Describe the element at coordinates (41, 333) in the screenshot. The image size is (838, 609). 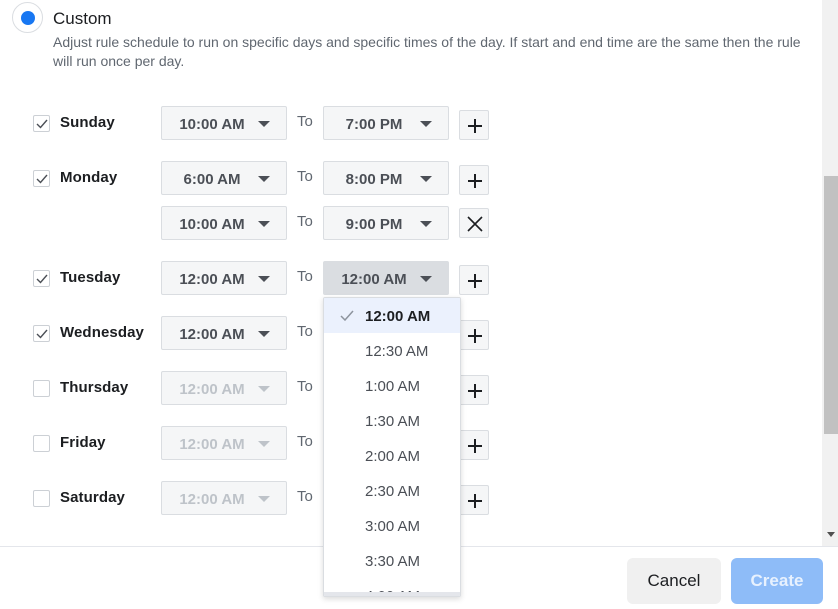
I see `wednesday-checkbox` at that location.